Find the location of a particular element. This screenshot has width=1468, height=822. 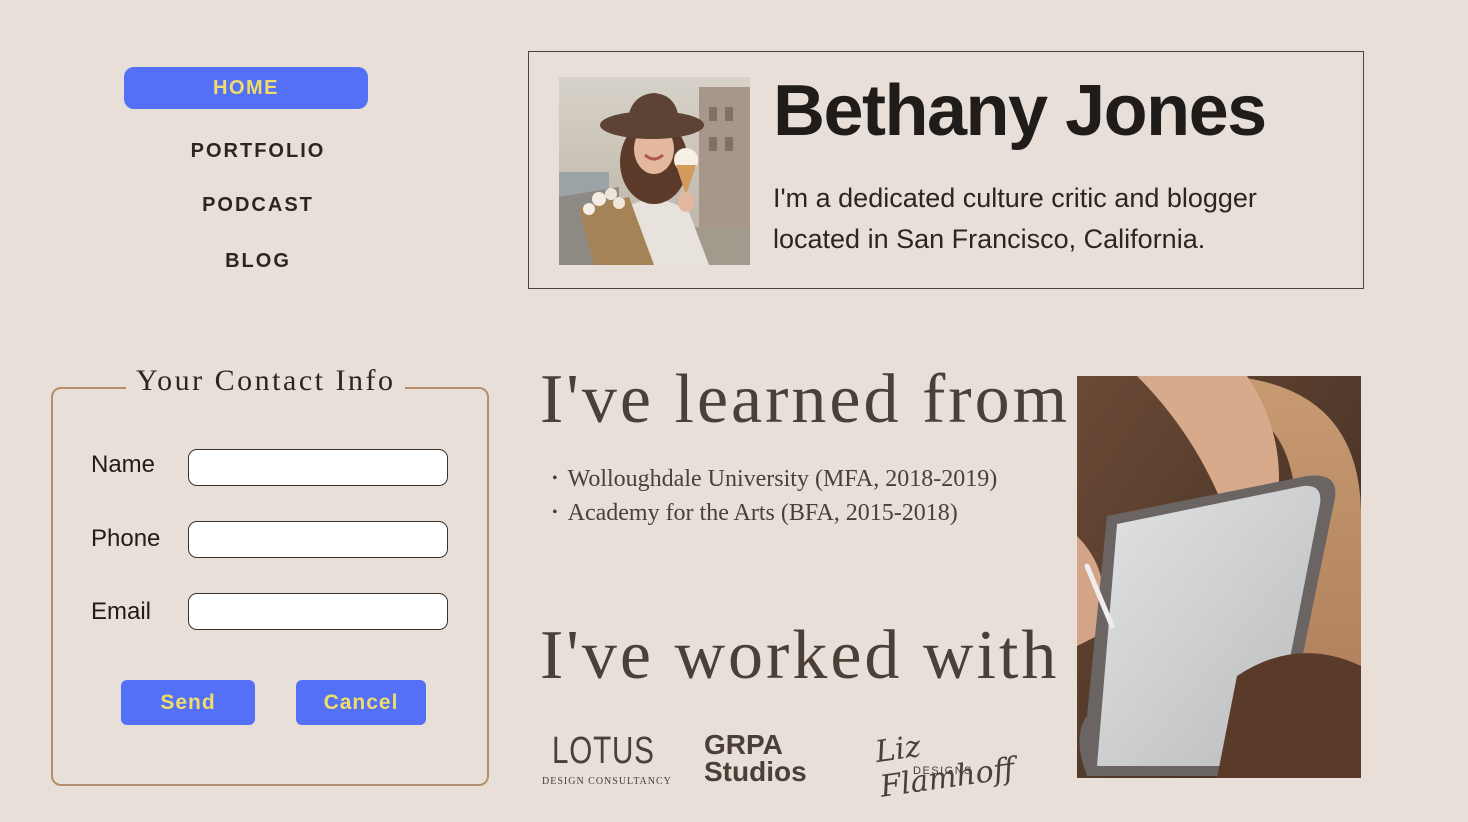

name-label: Name is located at coordinates (123, 464).